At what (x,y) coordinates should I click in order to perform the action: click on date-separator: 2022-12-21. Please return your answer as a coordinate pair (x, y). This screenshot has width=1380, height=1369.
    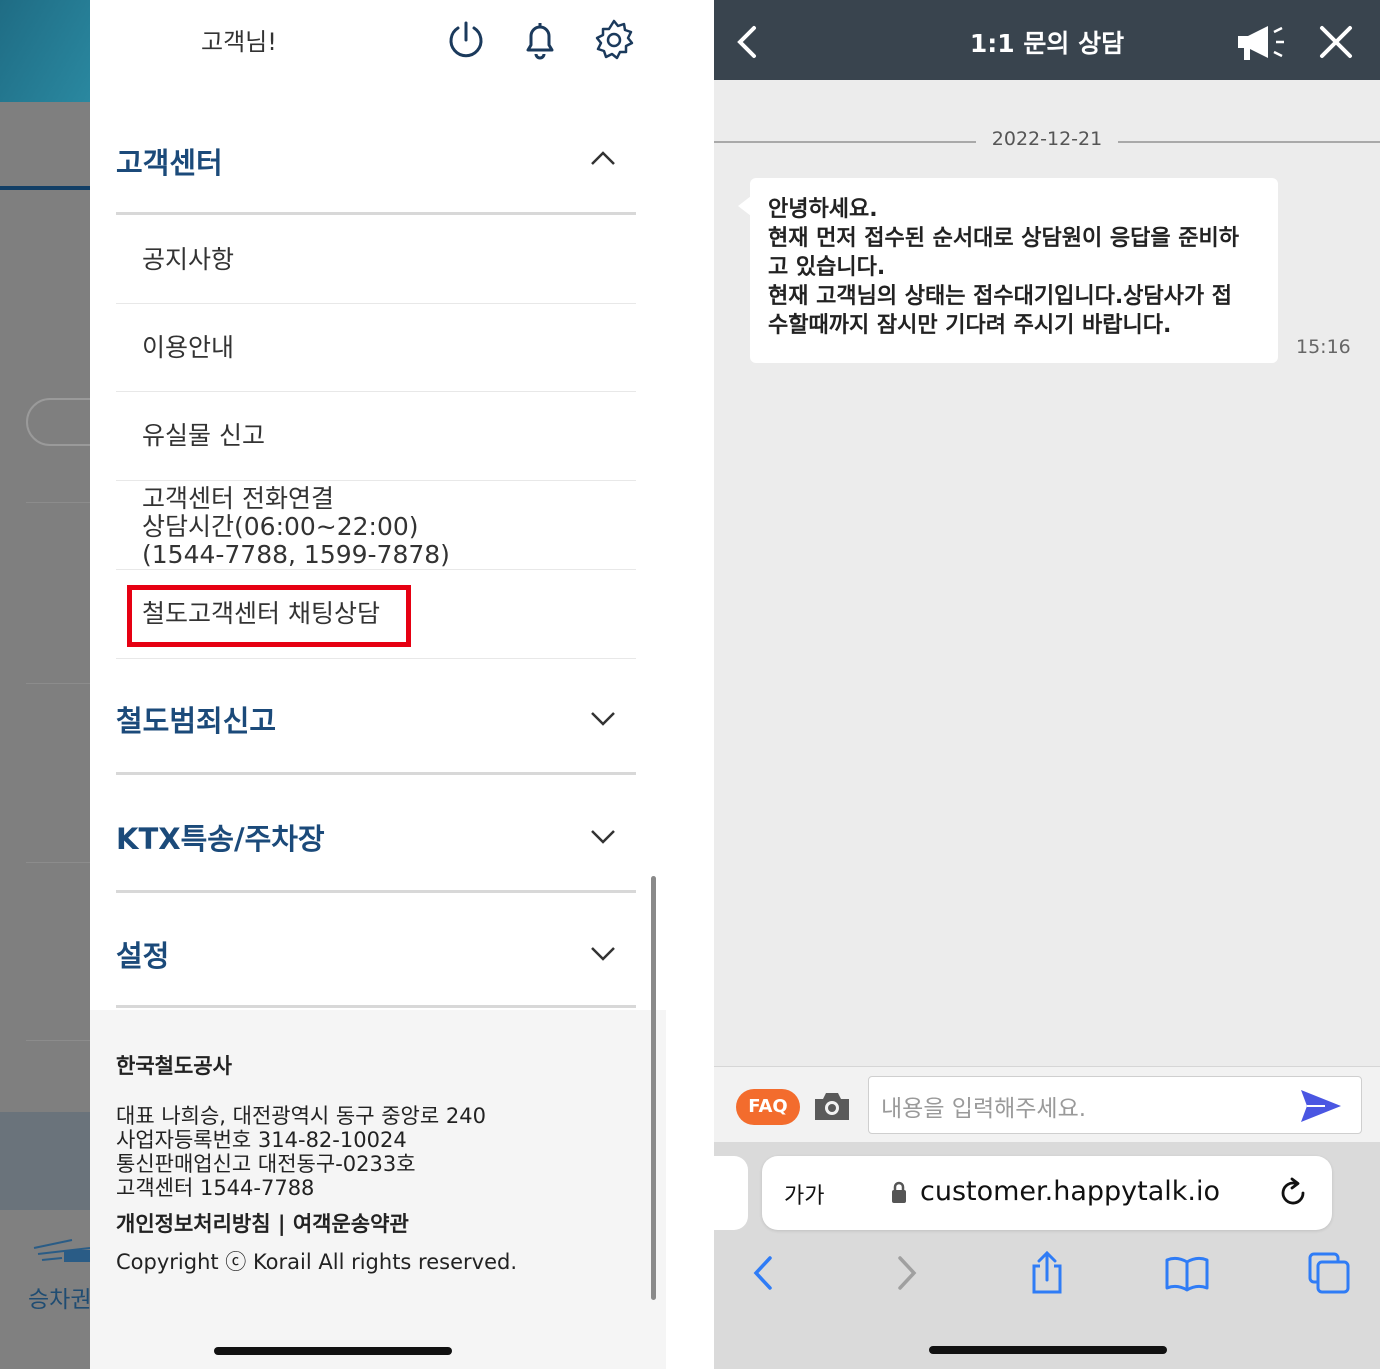
    Looking at the image, I should click on (1047, 141).